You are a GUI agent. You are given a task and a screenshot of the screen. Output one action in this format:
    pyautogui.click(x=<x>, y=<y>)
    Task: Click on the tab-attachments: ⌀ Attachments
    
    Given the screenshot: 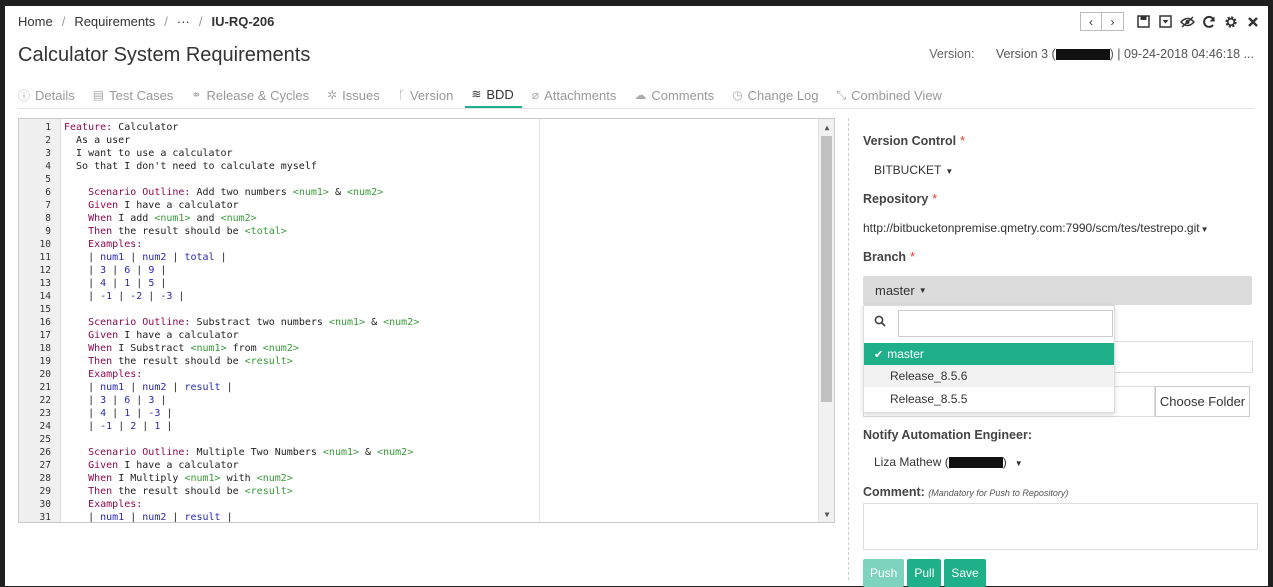 What is the action you would take?
    pyautogui.click(x=578, y=95)
    